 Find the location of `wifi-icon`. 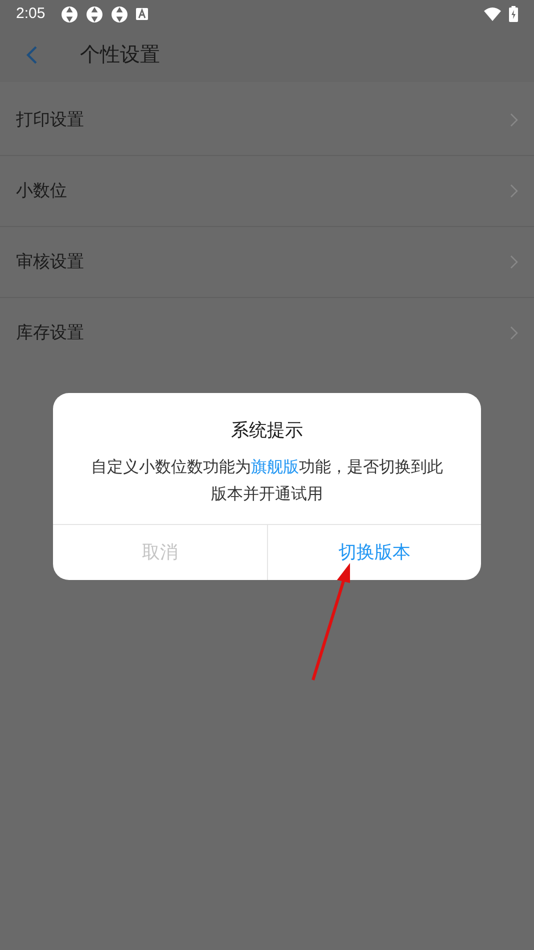

wifi-icon is located at coordinates (492, 14).